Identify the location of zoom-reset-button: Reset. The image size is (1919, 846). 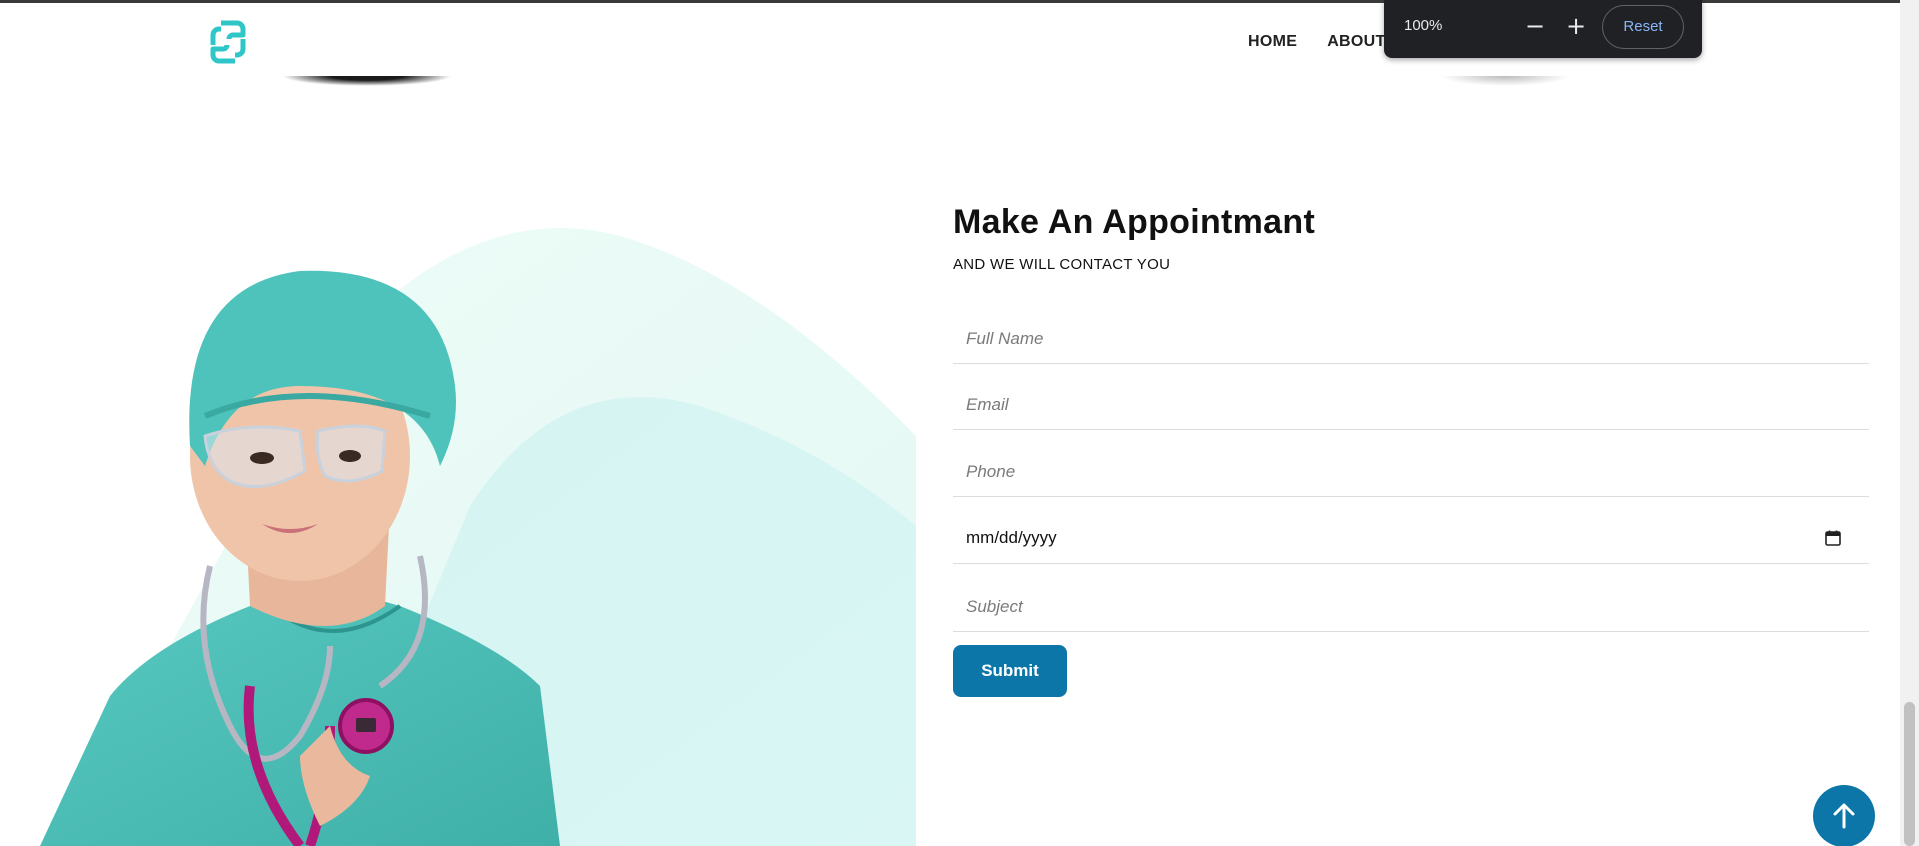
(1643, 27).